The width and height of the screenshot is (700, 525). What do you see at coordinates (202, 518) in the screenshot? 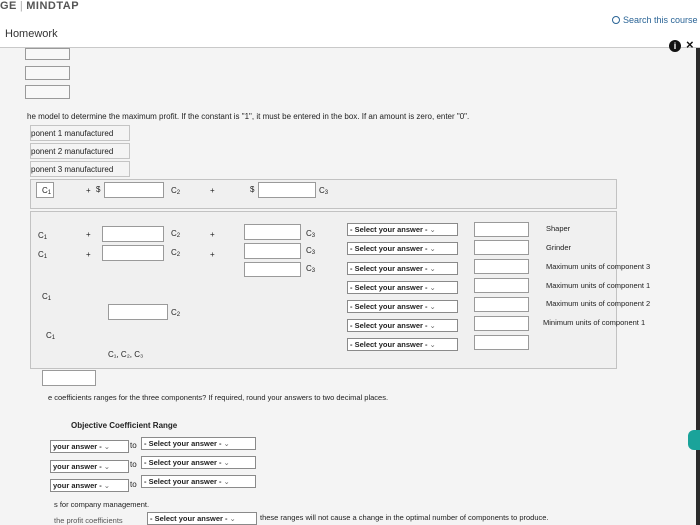
I see `footer-select: - Select your answer - ⌄` at bounding box center [202, 518].